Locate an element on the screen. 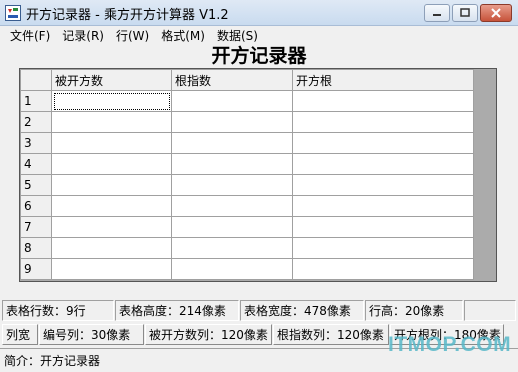 Image resolution: width=518 pixels, height=372 pixels. menu-bar: 文件(F) 记录(R) 行(W) 格式(M) 数据(S) is located at coordinates (259, 35).